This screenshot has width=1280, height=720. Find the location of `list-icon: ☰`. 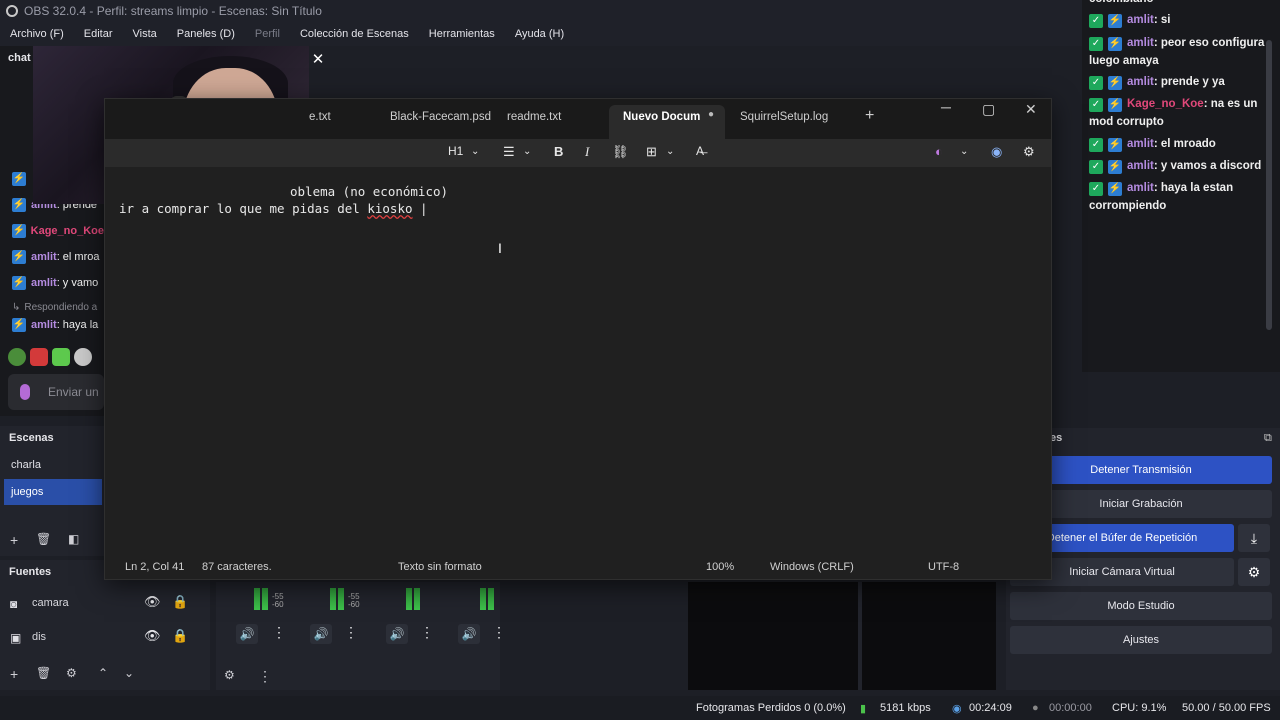

list-icon: ☰ is located at coordinates (509, 152).